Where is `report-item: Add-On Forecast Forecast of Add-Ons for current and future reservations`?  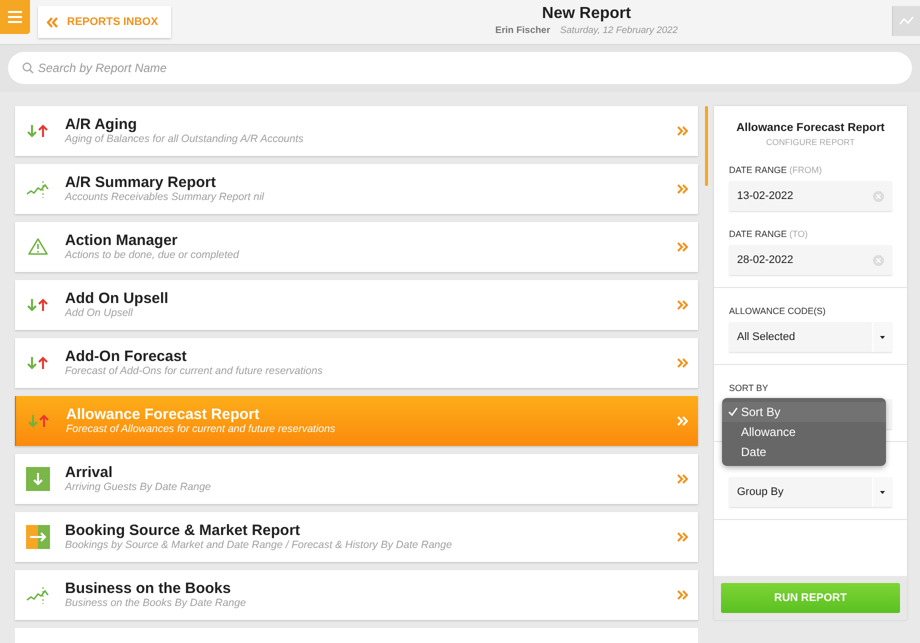
report-item: Add-On Forecast Forecast of Add-Ons for current and future reservations is located at coordinates (356, 363).